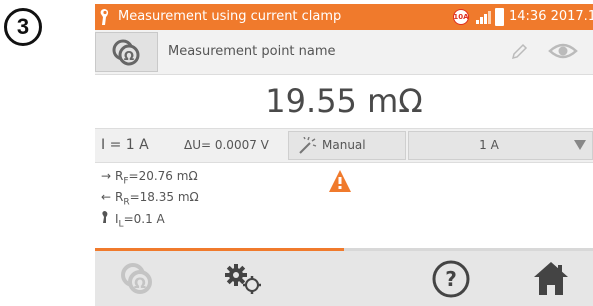  What do you see at coordinates (106, 197) in the screenshot?
I see `arrow-left-icon: ←` at bounding box center [106, 197].